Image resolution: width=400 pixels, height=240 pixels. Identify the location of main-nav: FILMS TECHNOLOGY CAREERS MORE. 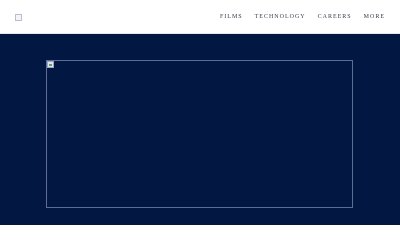
(302, 17).